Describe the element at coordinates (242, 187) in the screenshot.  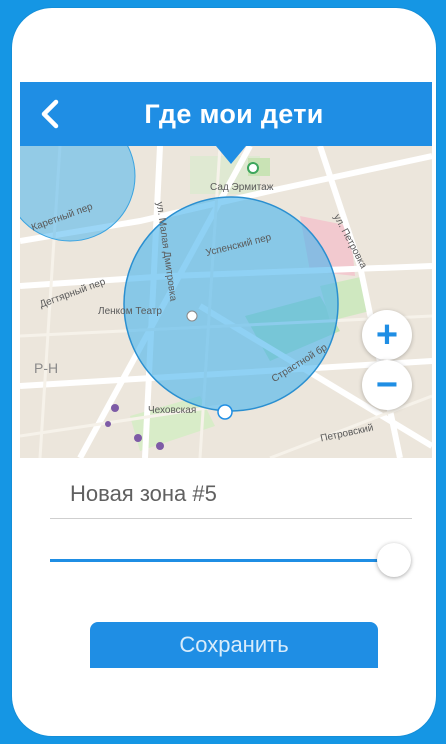
I see `map-label-garden: Сад Эрмитаж` at that location.